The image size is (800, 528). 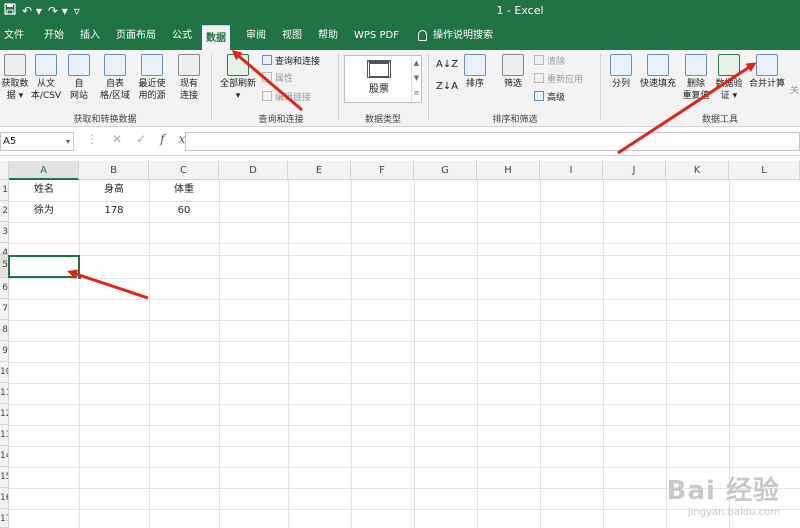 What do you see at coordinates (621, 65) in the screenshot?
I see `text-to-columns-icon` at bounding box center [621, 65].